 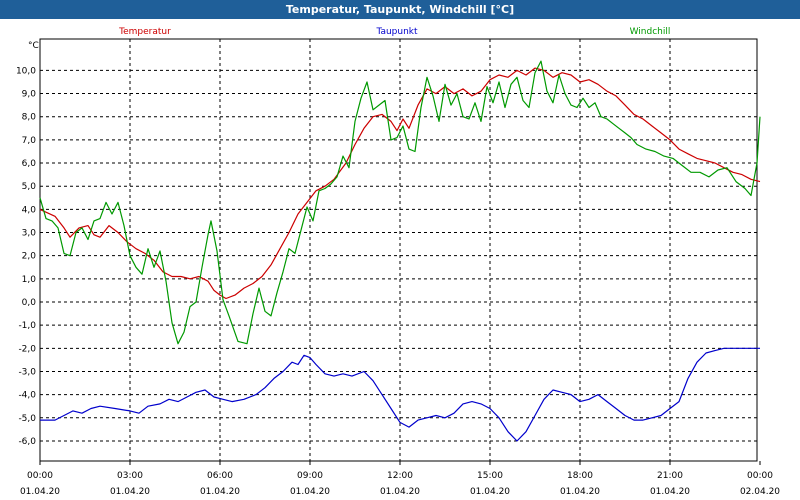 I want to click on x-tick-time-label: 09:00, so click(x=310, y=476).